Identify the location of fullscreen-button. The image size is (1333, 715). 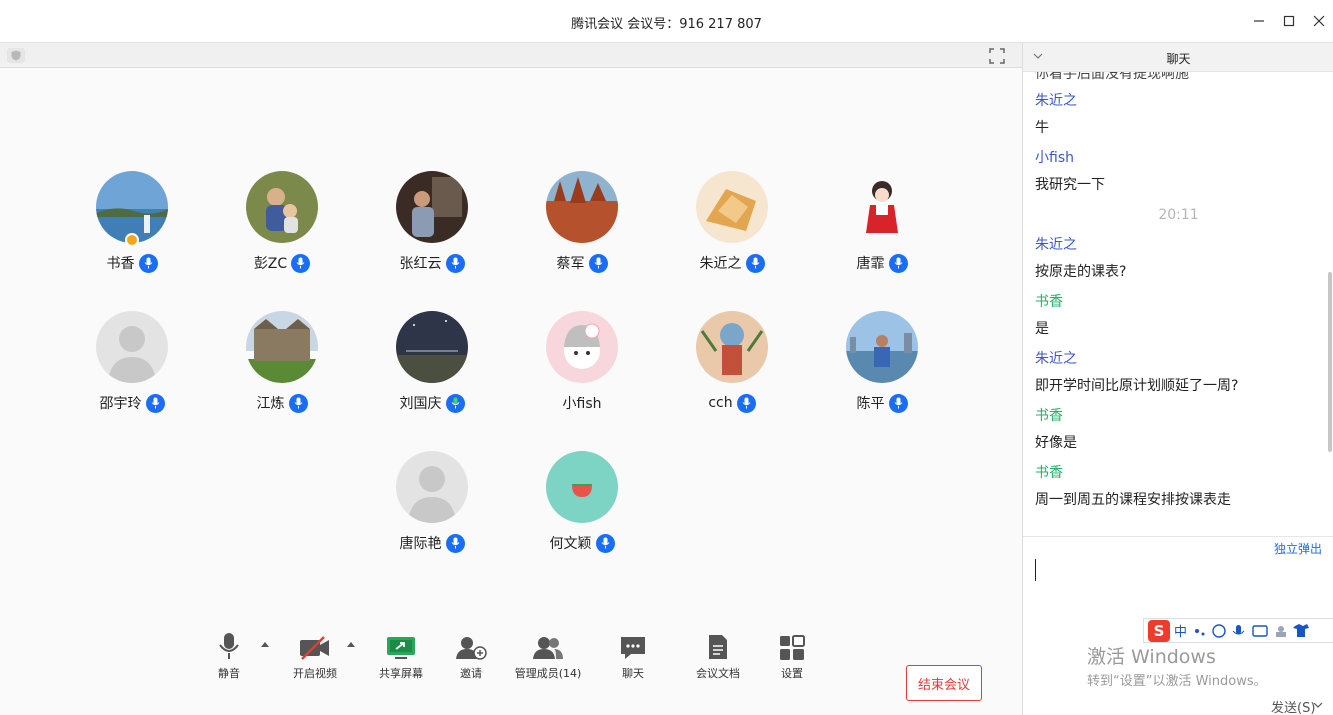
(997, 56).